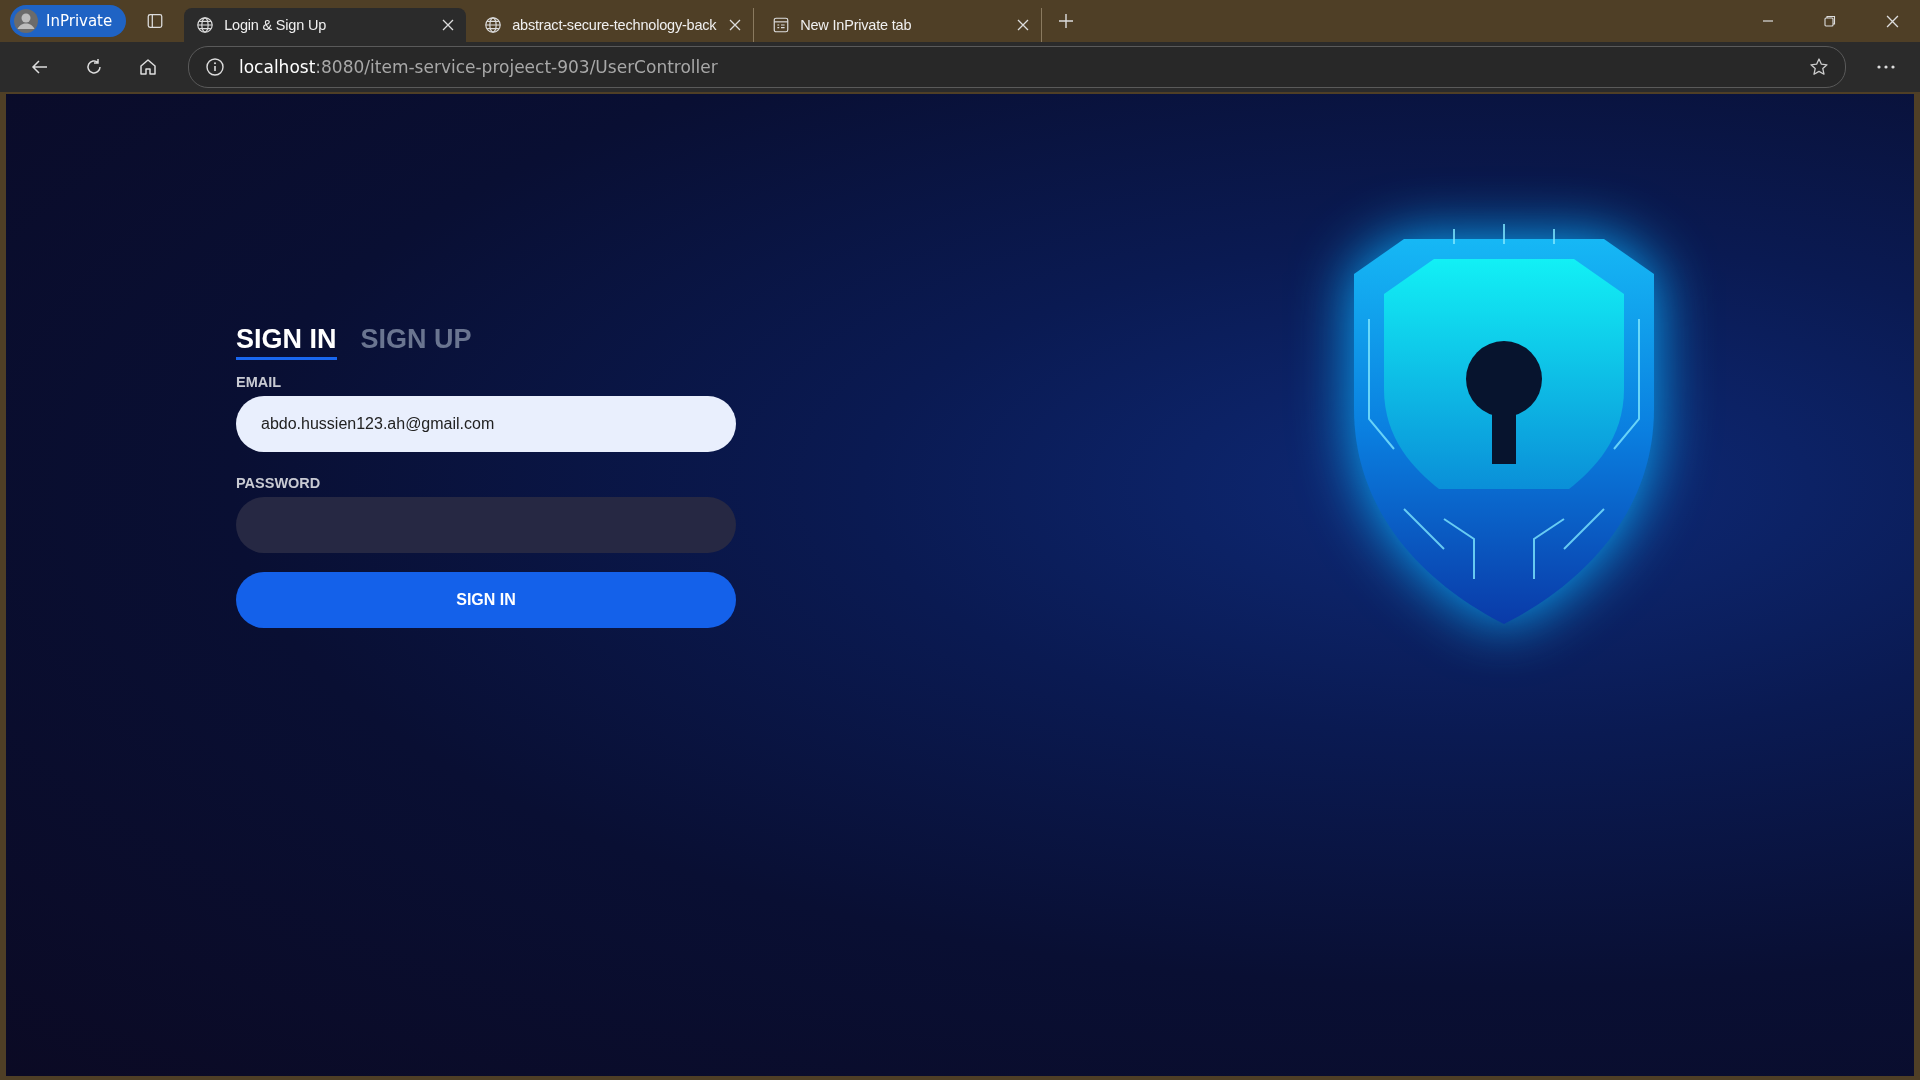 Image resolution: width=1920 pixels, height=1080 pixels. I want to click on field-label: PASSWORD, so click(279, 483).